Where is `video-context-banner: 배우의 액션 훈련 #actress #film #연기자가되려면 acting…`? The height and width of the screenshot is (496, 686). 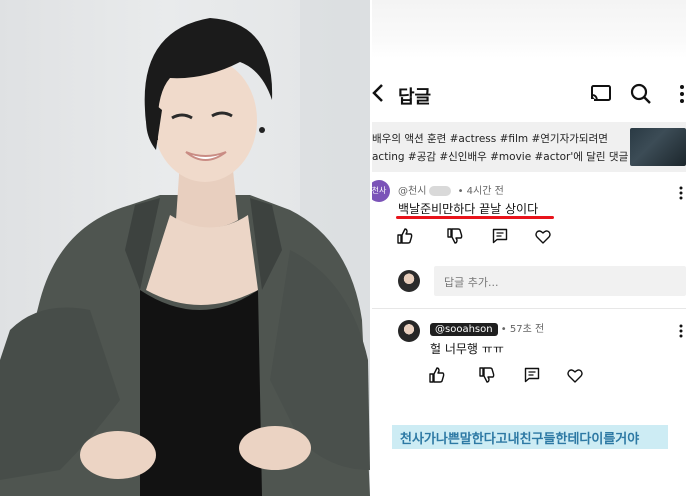
video-context-banner: 배우의 액션 훈련 #actress #film #연기자가되려면 acting… is located at coordinates (529, 147).